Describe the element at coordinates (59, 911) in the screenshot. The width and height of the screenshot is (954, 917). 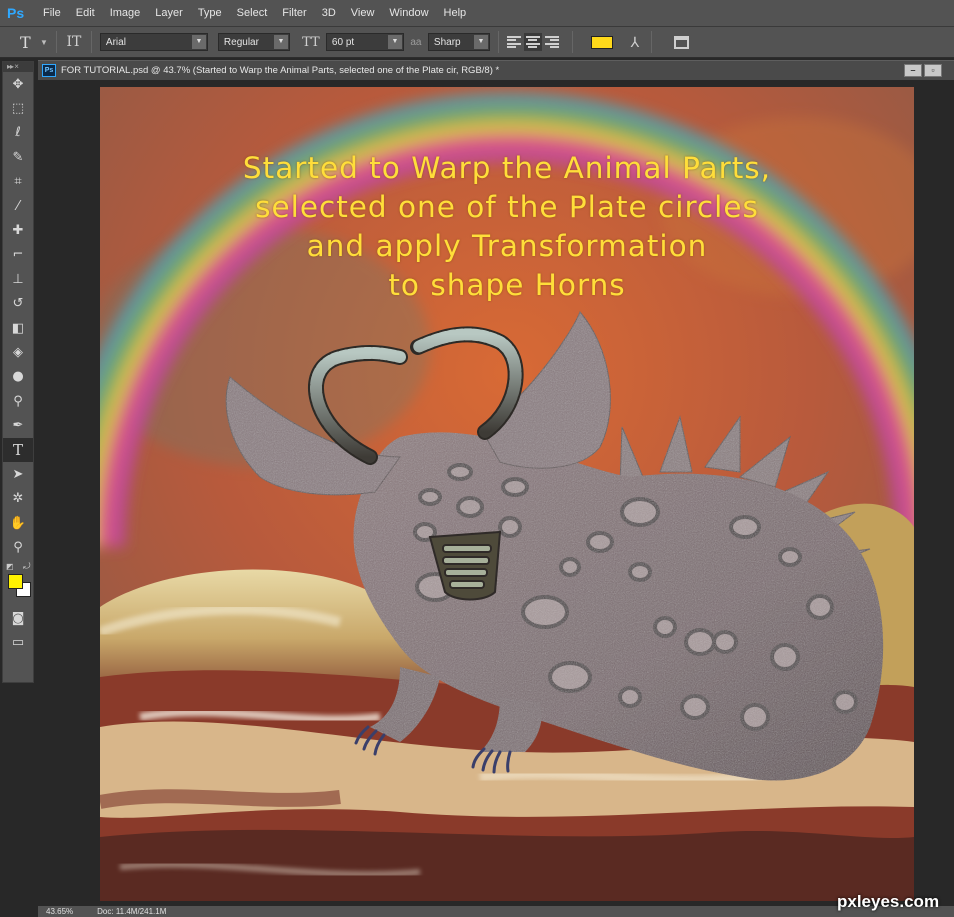
I see `zoom-level: 43.65%` at that location.